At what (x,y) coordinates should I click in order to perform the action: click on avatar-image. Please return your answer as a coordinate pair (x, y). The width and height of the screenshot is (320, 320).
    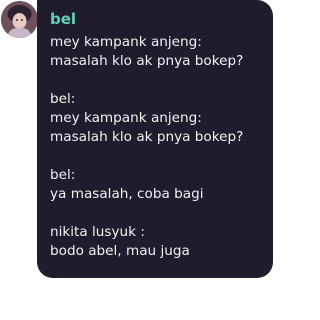
    Looking at the image, I should click on (19, 19).